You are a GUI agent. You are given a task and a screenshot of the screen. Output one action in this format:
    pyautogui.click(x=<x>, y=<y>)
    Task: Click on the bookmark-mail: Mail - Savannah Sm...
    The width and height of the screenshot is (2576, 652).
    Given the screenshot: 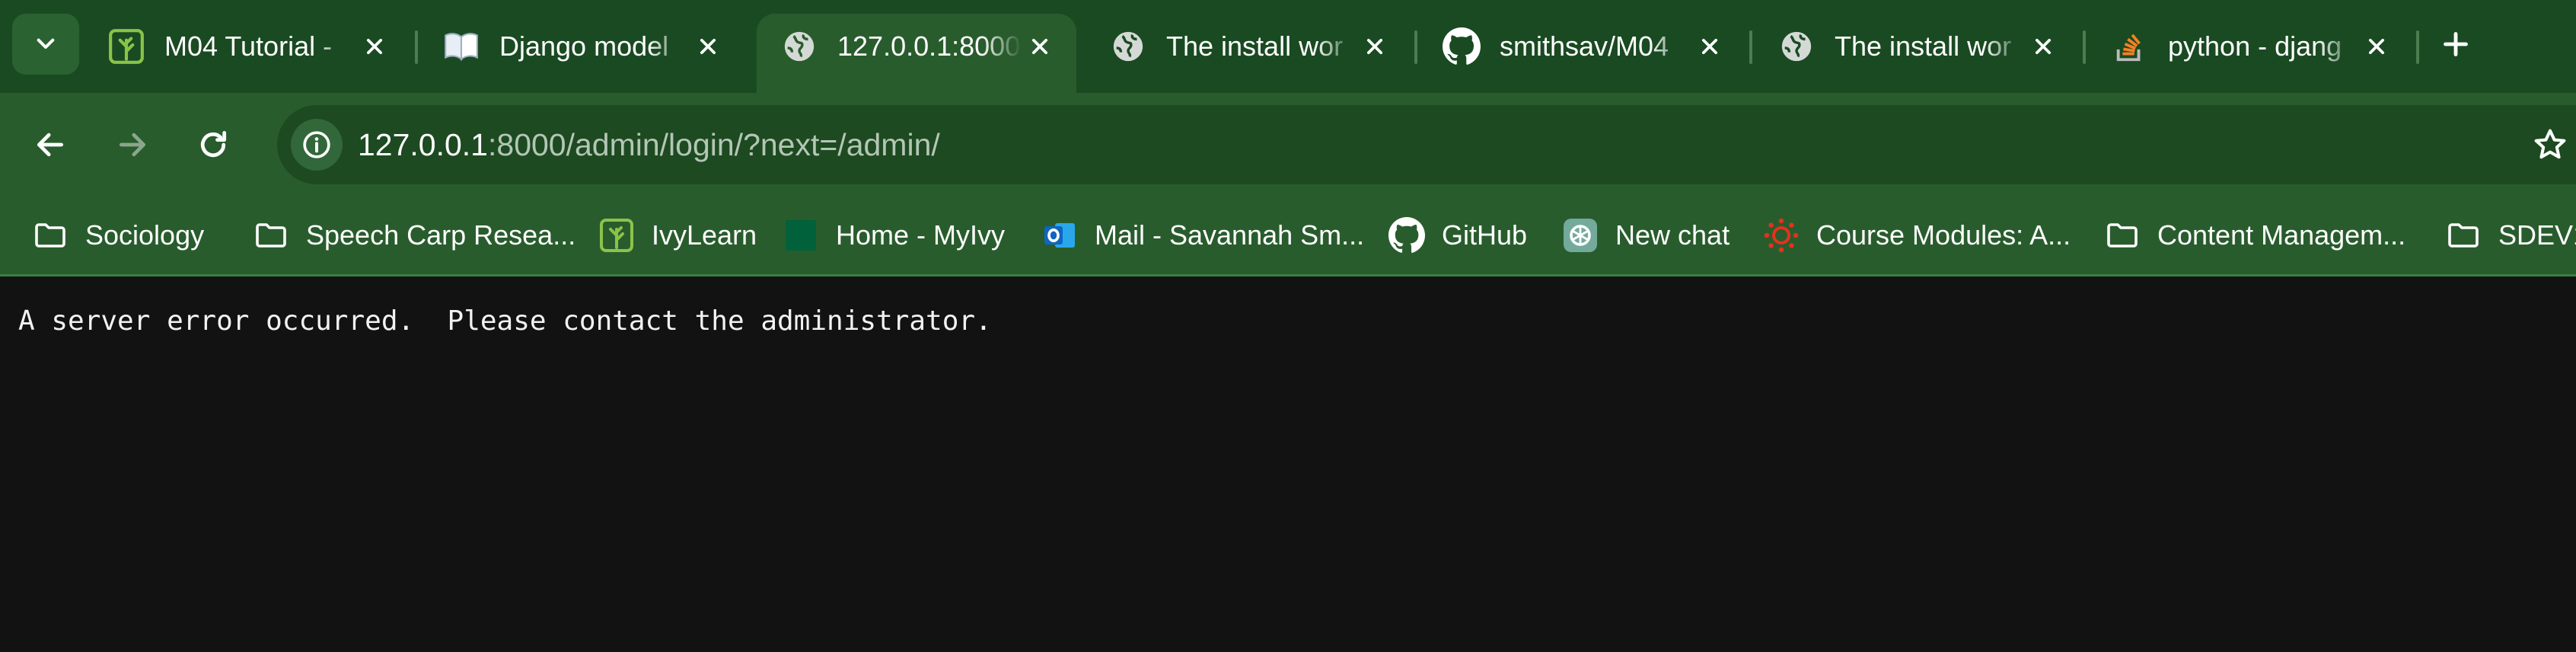 What is the action you would take?
    pyautogui.click(x=1202, y=235)
    